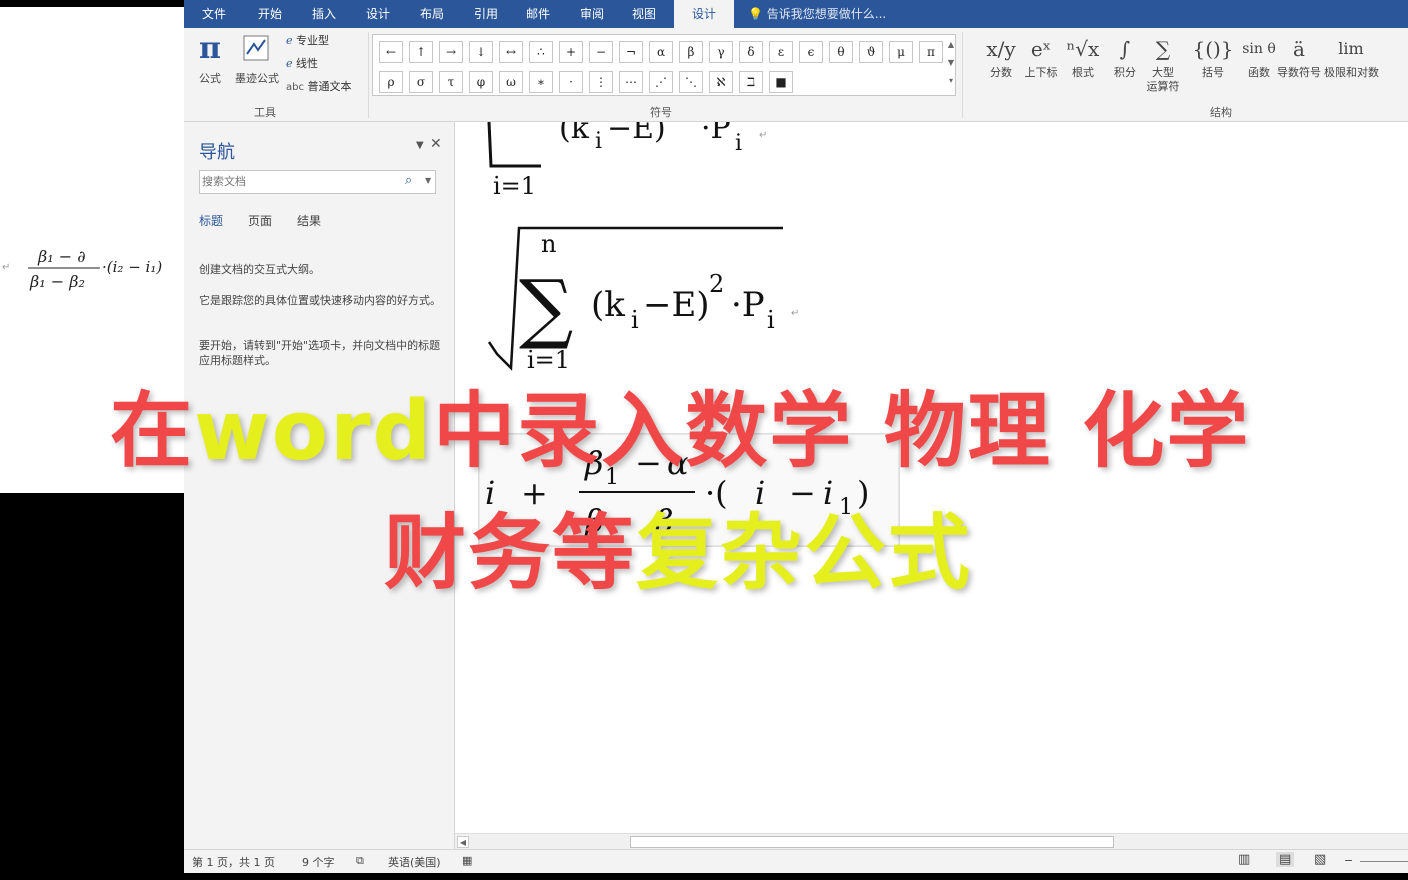 Image resolution: width=1408 pixels, height=880 pixels. I want to click on professional-button: e 专业型, so click(326, 42).